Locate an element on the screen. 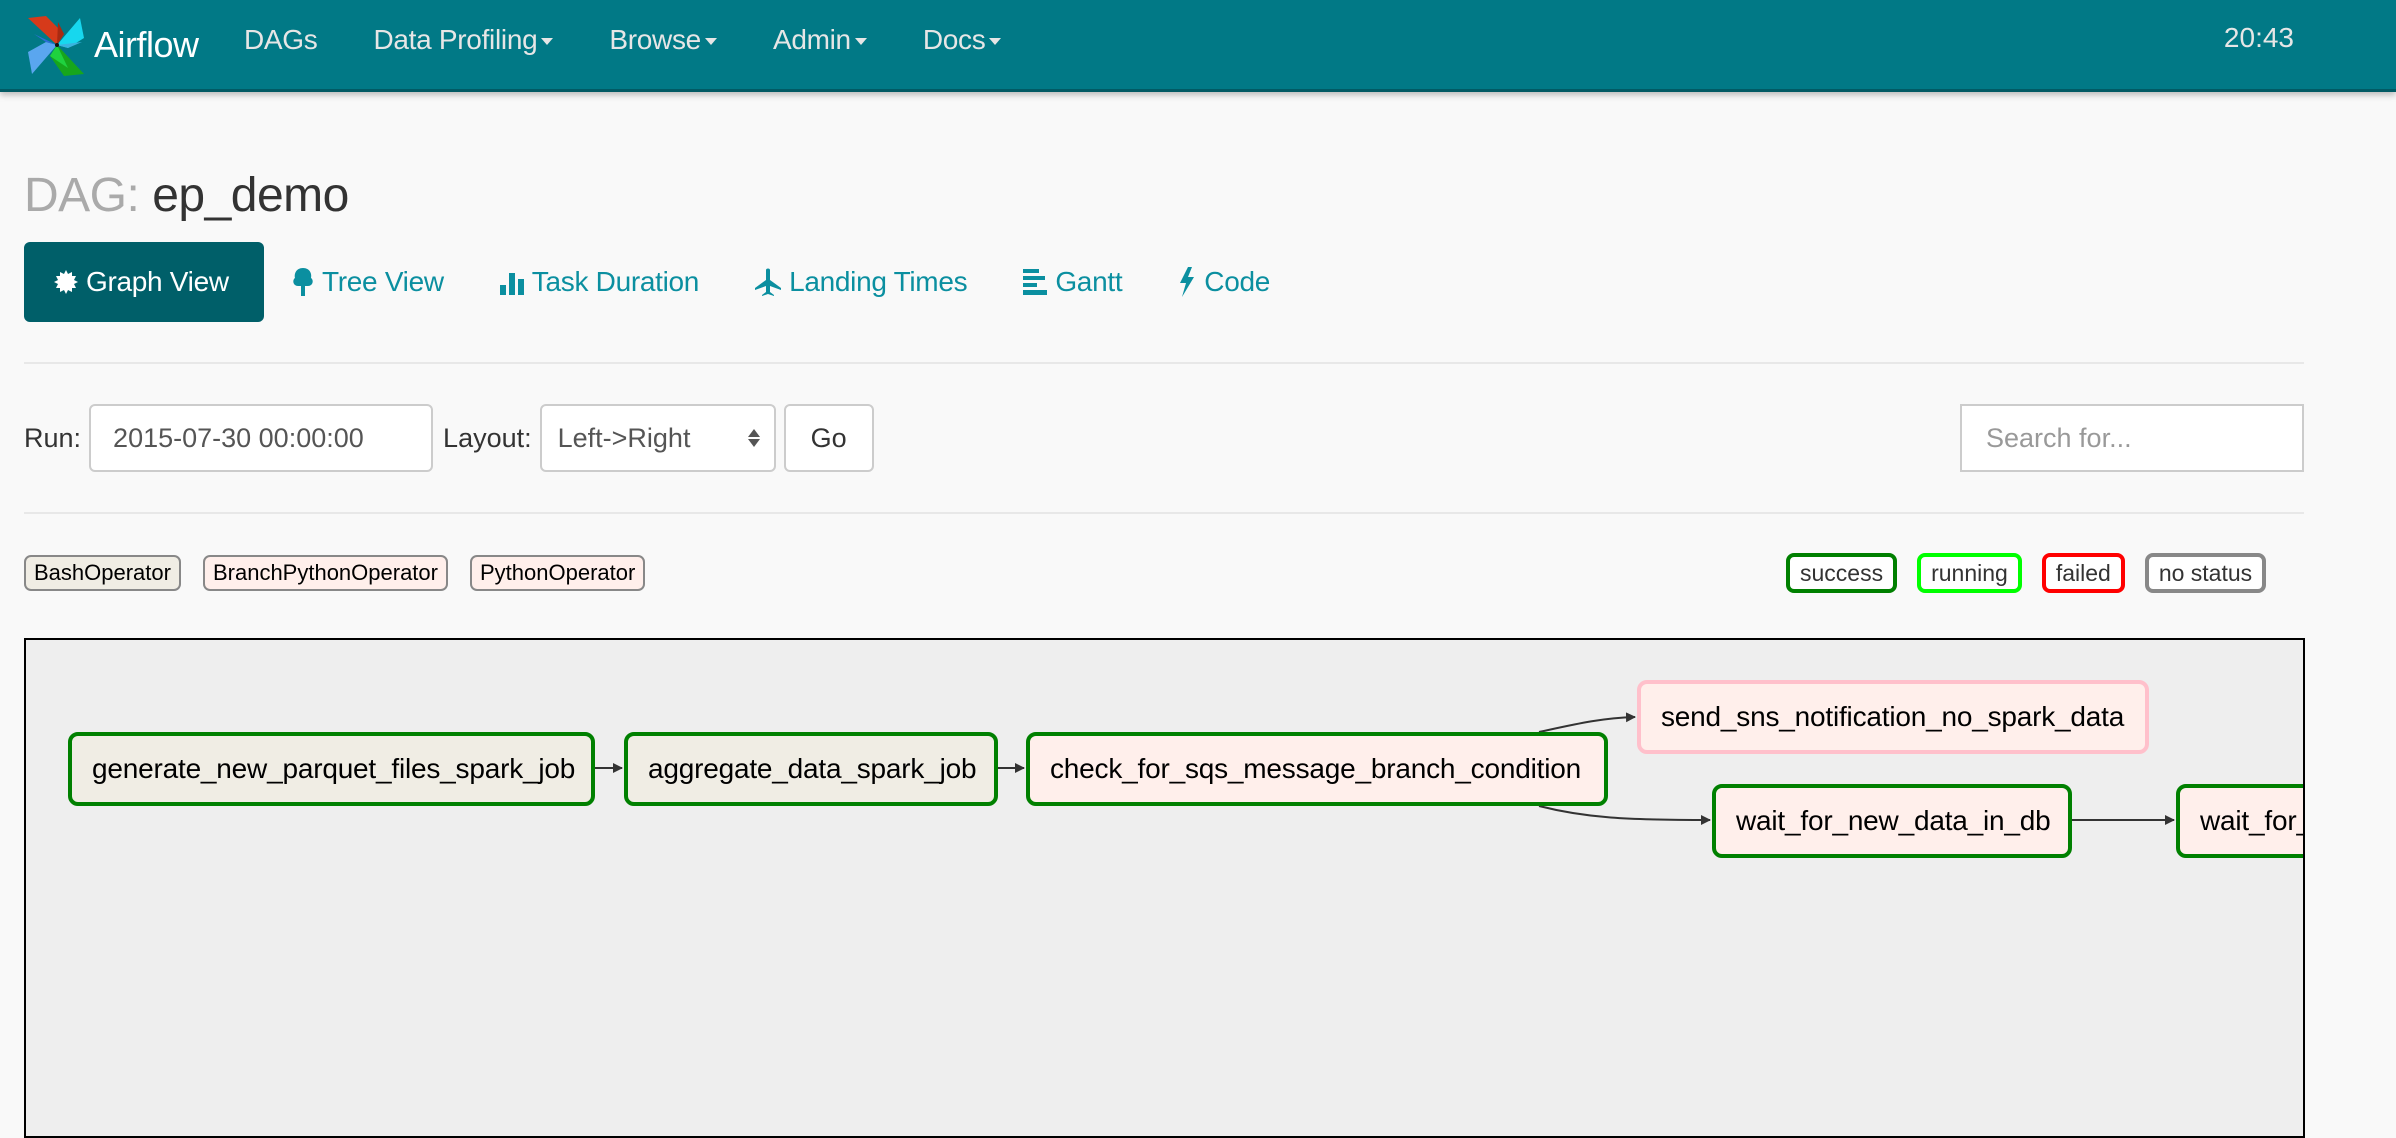 The width and height of the screenshot is (2396, 1138). run-value: 2015-07-30 00:00:00 is located at coordinates (238, 437).